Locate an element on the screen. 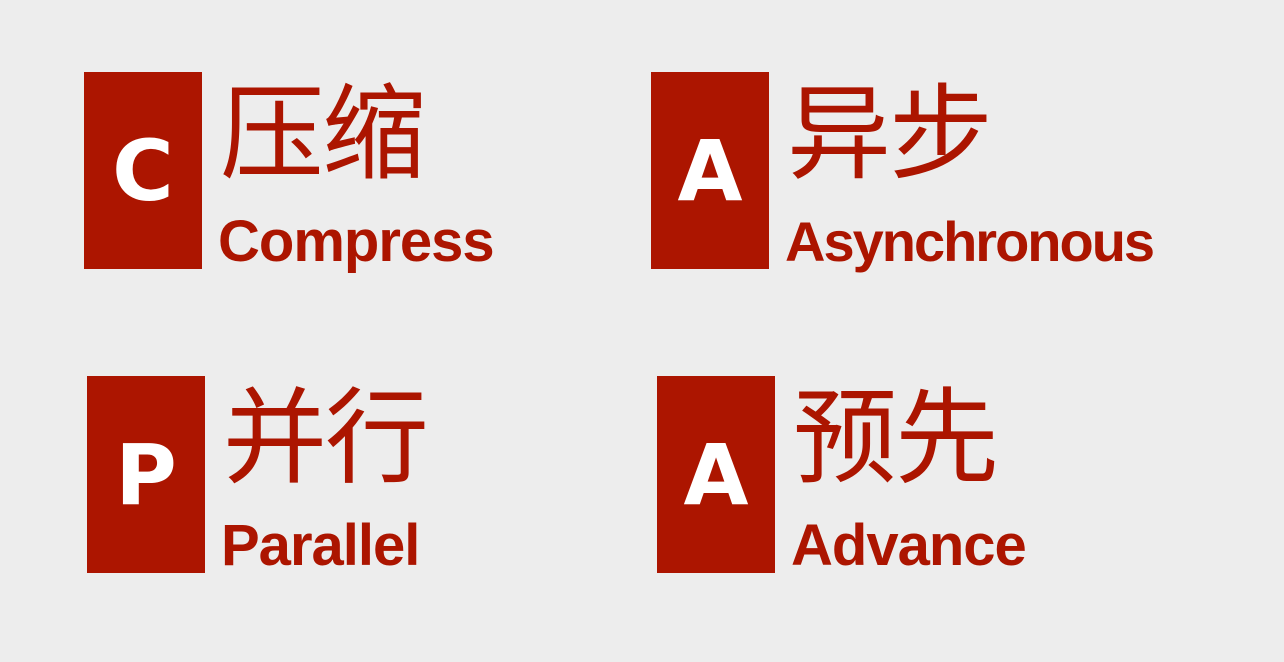 The width and height of the screenshot is (1284, 662). badge-letter: C is located at coordinates (143, 170).